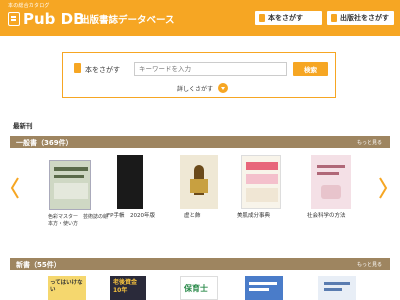  Describe the element at coordinates (127, 20) in the screenshot. I see `site-title: 出版書誌データベース` at that location.